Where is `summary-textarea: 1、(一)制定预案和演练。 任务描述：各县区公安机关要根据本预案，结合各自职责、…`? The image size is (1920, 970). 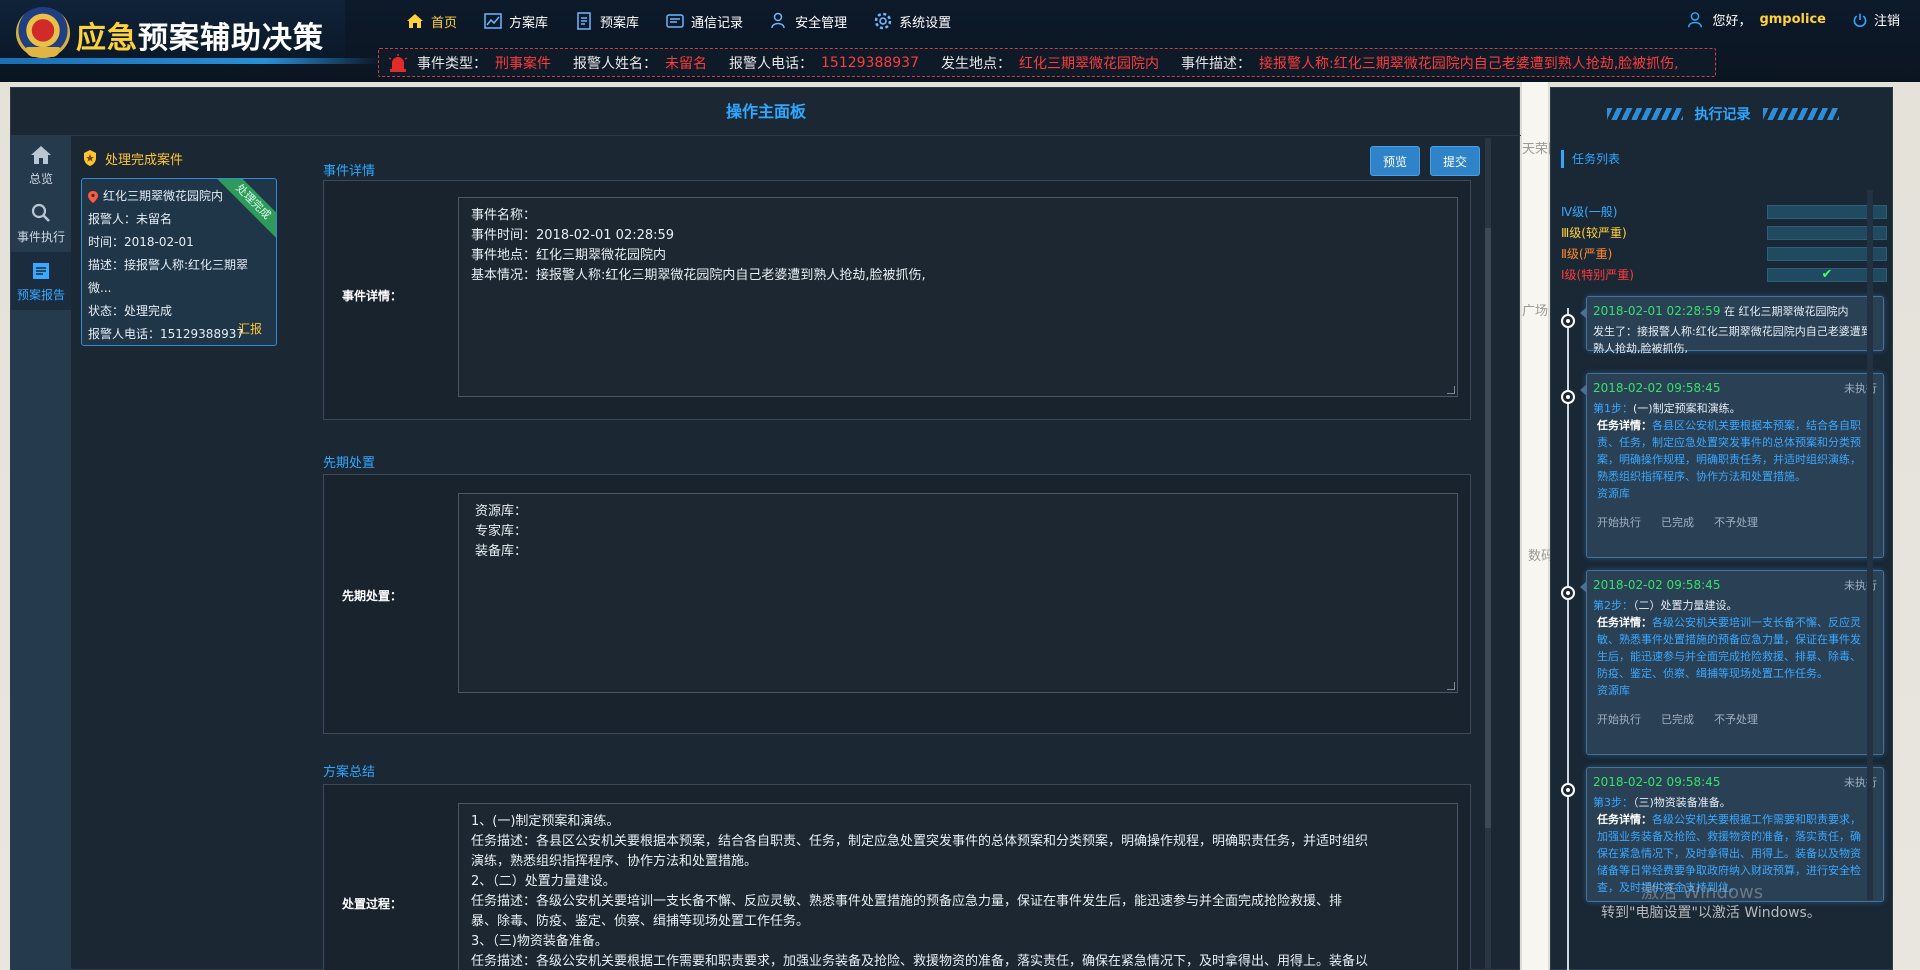
summary-textarea: 1、(一)制定预案和演练。 任务描述：各县区公安机关要根据本预案，结合各自职责、… is located at coordinates (958, 886).